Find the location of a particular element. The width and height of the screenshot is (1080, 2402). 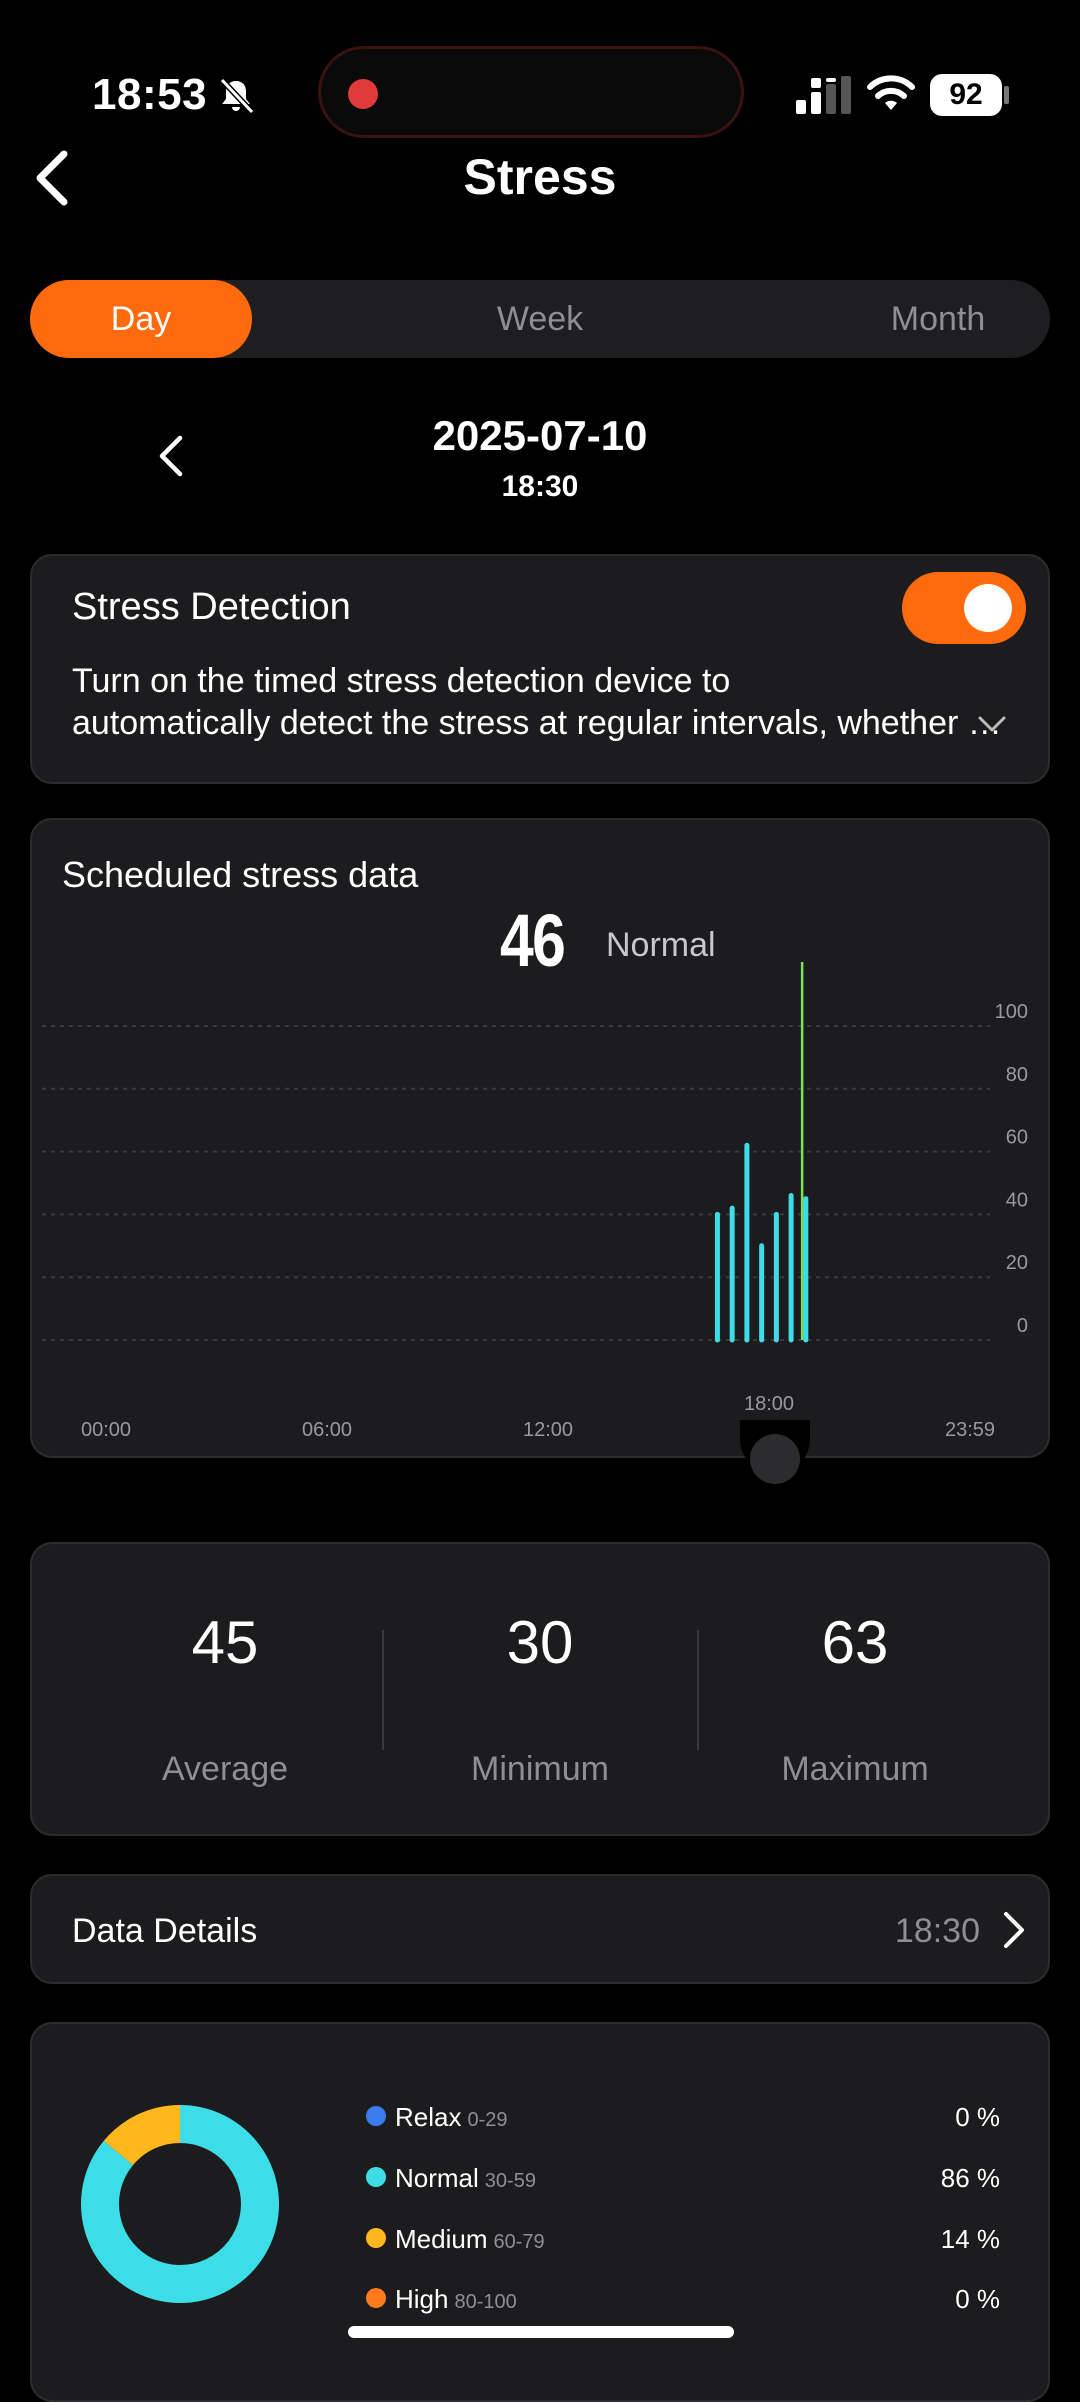

tab-day: Day is located at coordinates (141, 319).